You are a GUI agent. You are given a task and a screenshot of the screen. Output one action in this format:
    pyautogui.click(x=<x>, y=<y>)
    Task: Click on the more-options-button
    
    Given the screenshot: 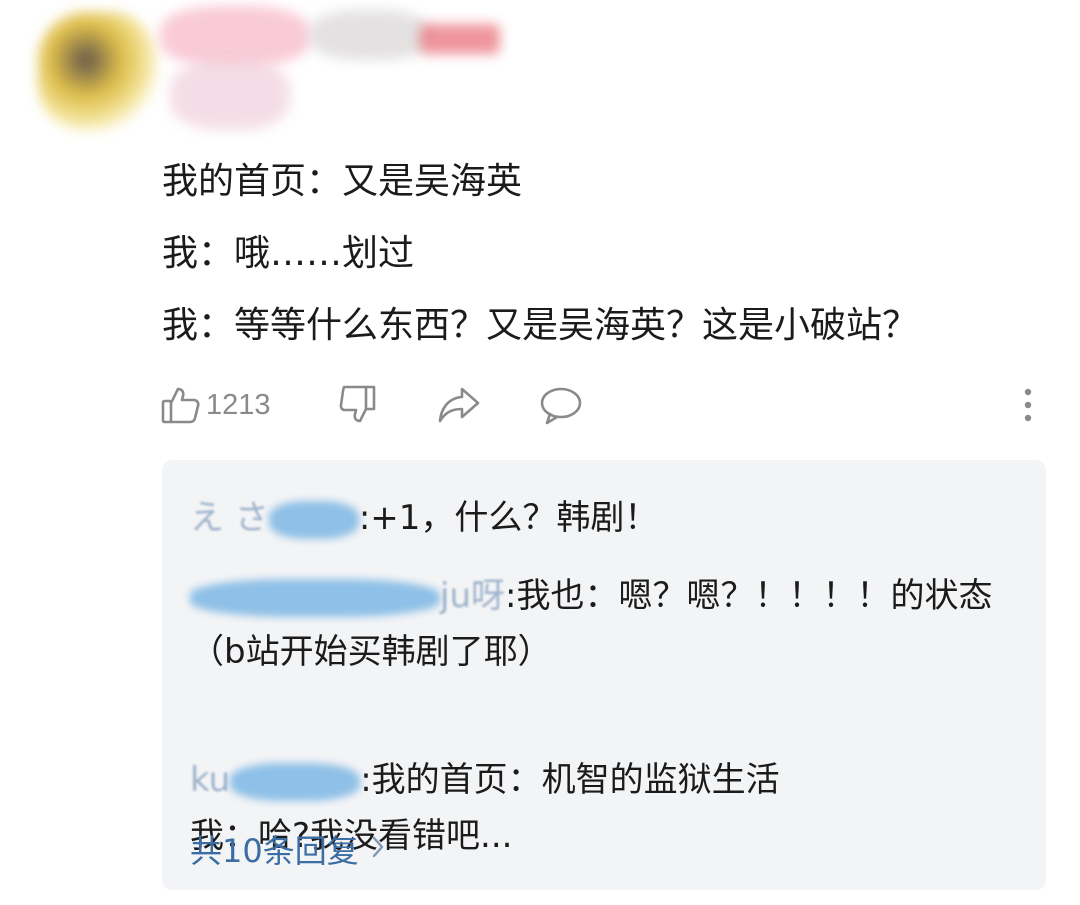 What is the action you would take?
    pyautogui.click(x=1028, y=405)
    